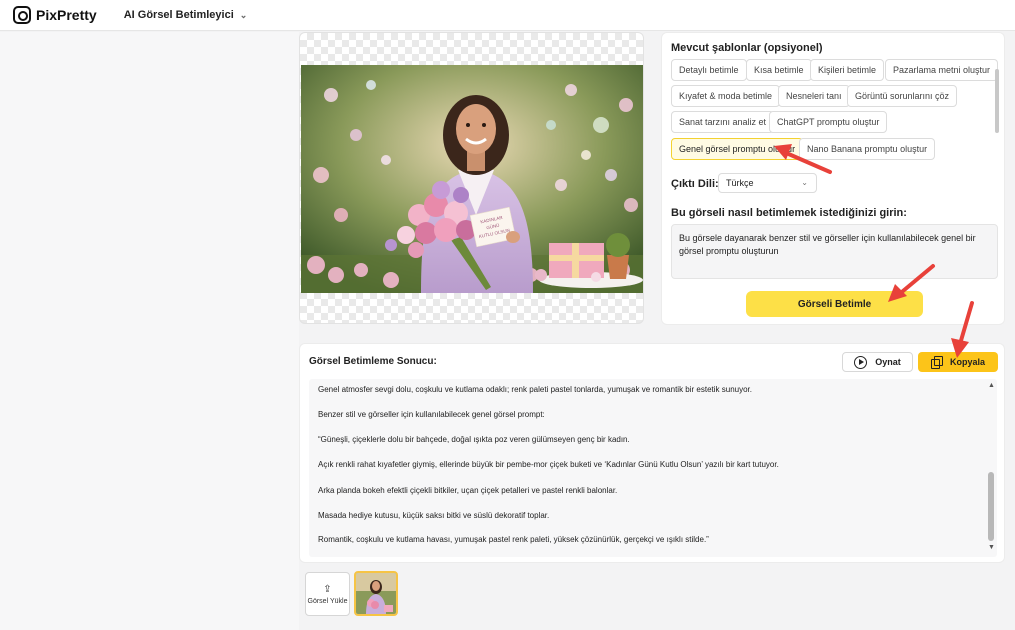 This screenshot has width=1015, height=630. Describe the element at coordinates (828, 122) in the screenshot. I see `template-chip-chatgpt-prompt: ChatGPT promptu oluştur` at that location.